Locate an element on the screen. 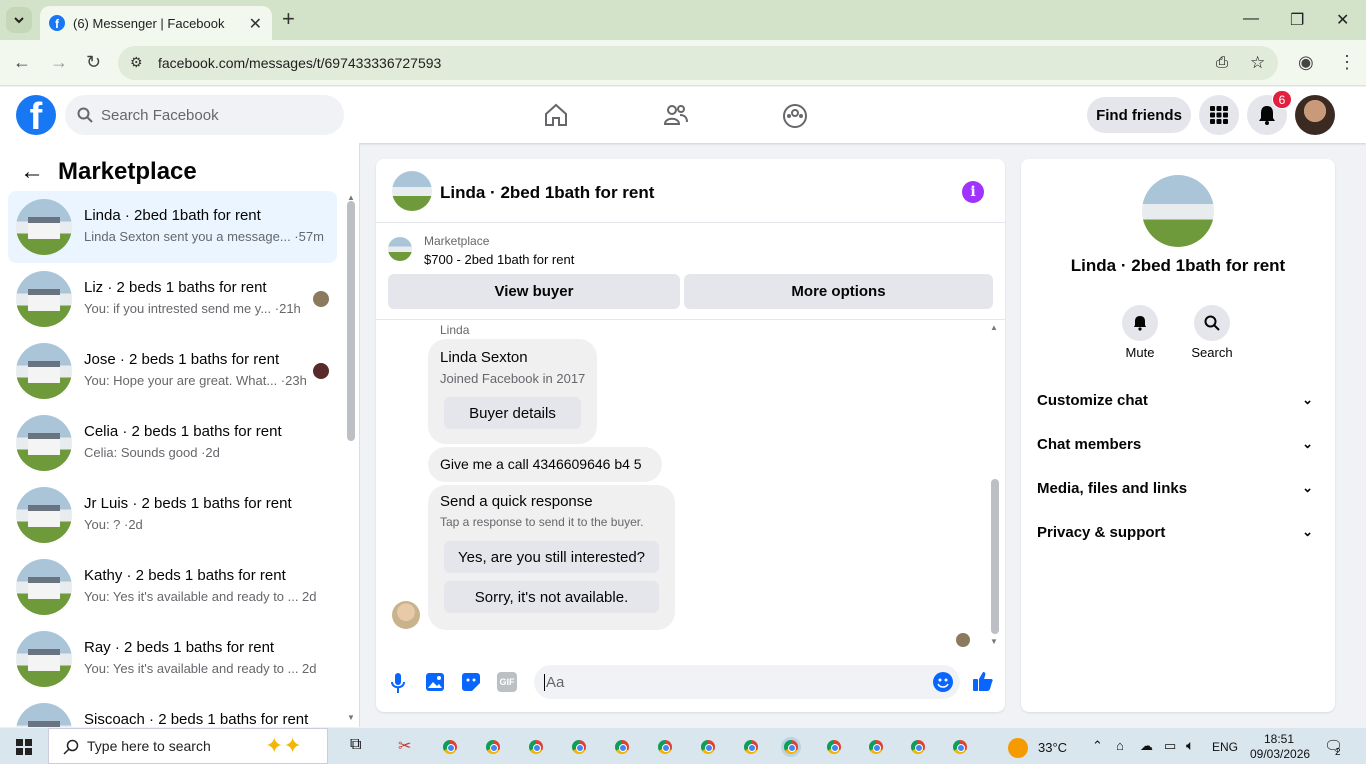  close-tab-icon: ✕ is located at coordinates (255, 24).